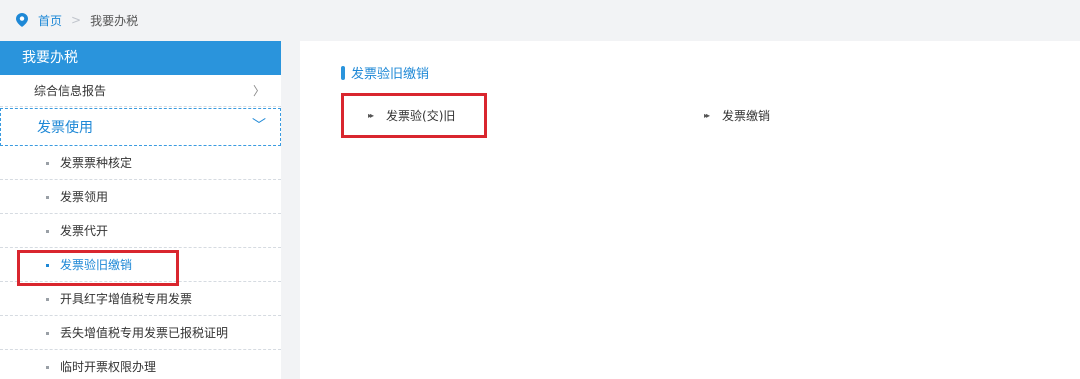 The image size is (1080, 379). I want to click on sidebar-subitem-invoice-type-approval: 发票票种核定, so click(140, 163).